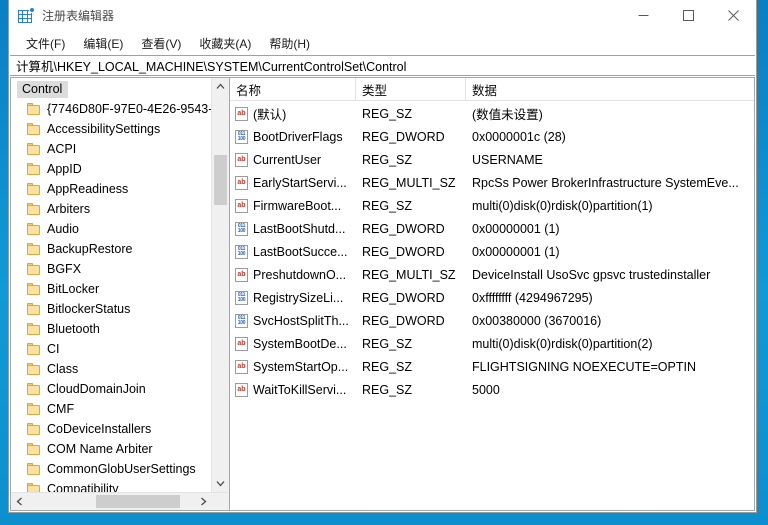 The width and height of the screenshot is (768, 525). I want to click on tree-hscroll-thumb, so click(138, 501).